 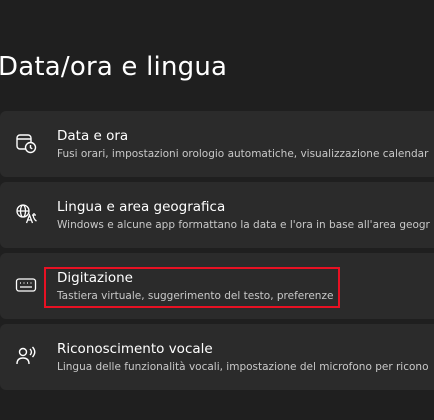 What do you see at coordinates (26, 356) in the screenshot?
I see `speech-icon` at bounding box center [26, 356].